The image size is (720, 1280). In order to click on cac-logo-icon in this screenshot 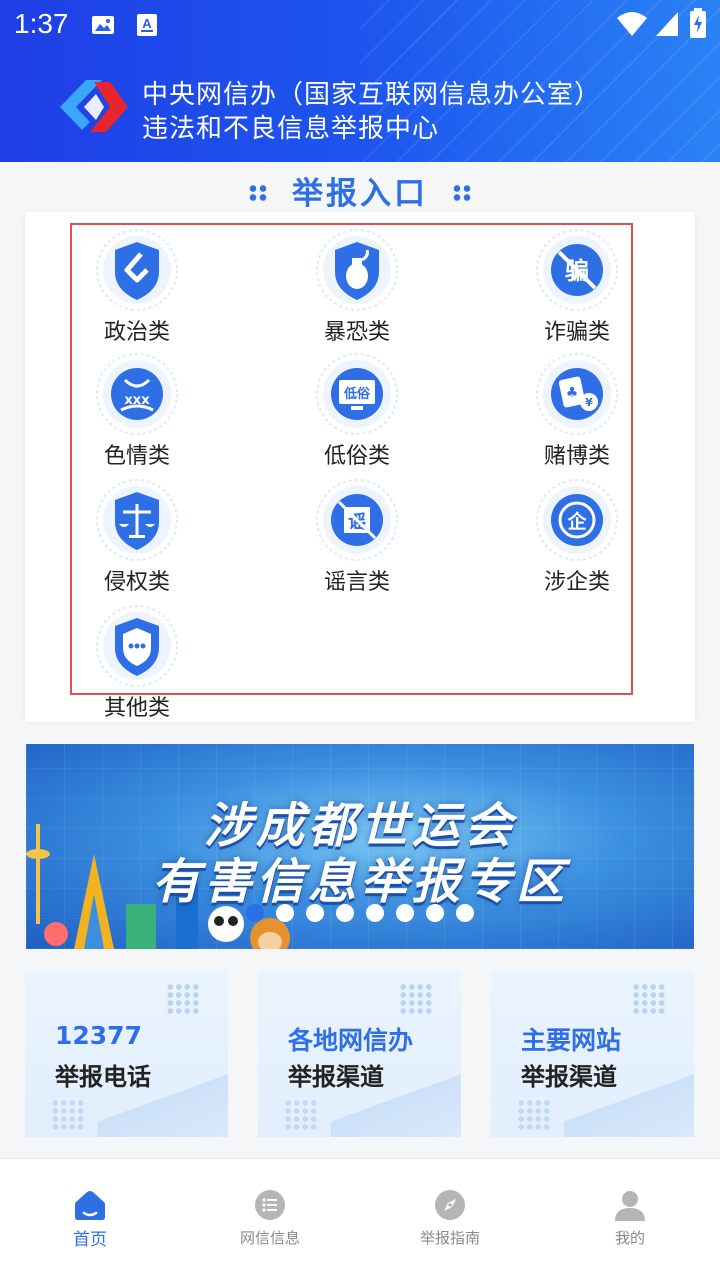, I will do `click(94, 106)`.